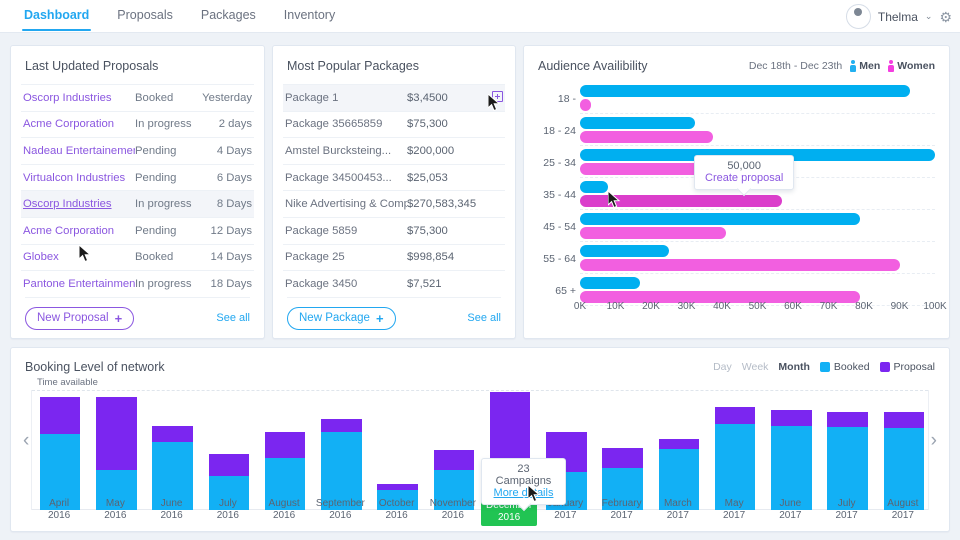 Image resolution: width=960 pixels, height=540 pixels. I want to click on range-day: Day, so click(722, 367).